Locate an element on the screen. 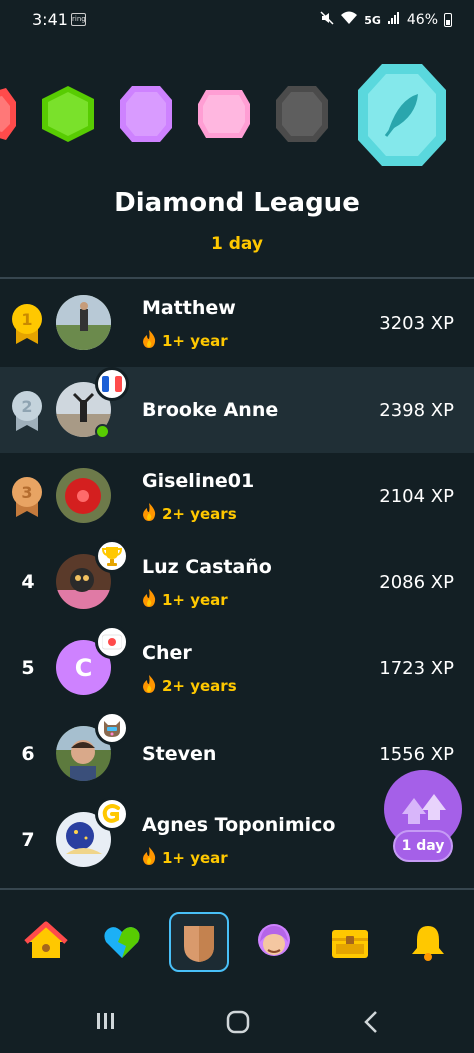 The width and height of the screenshot is (474, 1053). golden-g-icon is located at coordinates (112, 814).